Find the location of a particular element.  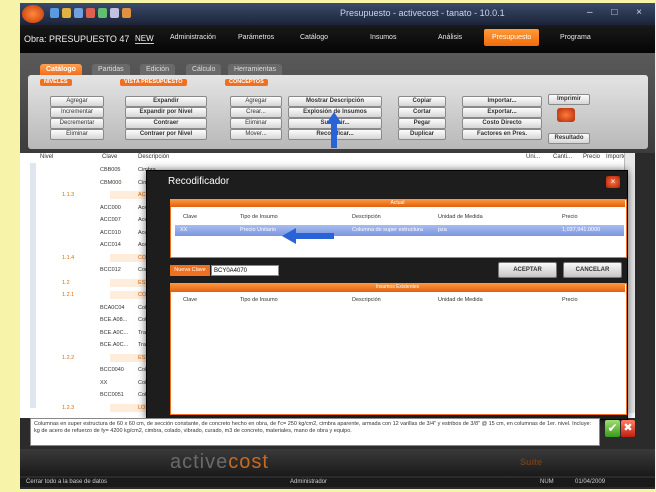

tab-edicion: Edición is located at coordinates (157, 69).